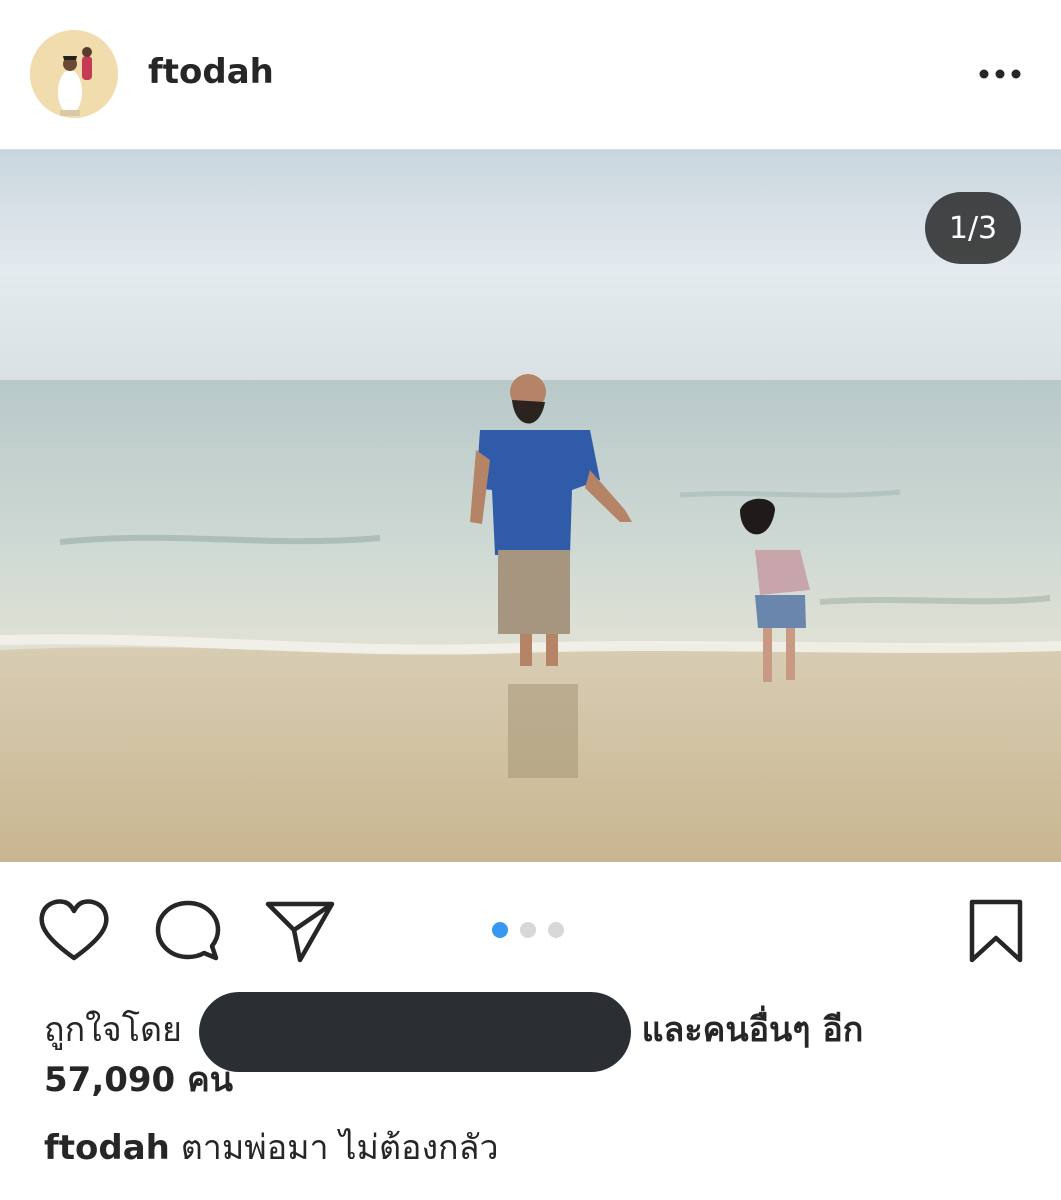  I want to click on comment-button, so click(188, 931).